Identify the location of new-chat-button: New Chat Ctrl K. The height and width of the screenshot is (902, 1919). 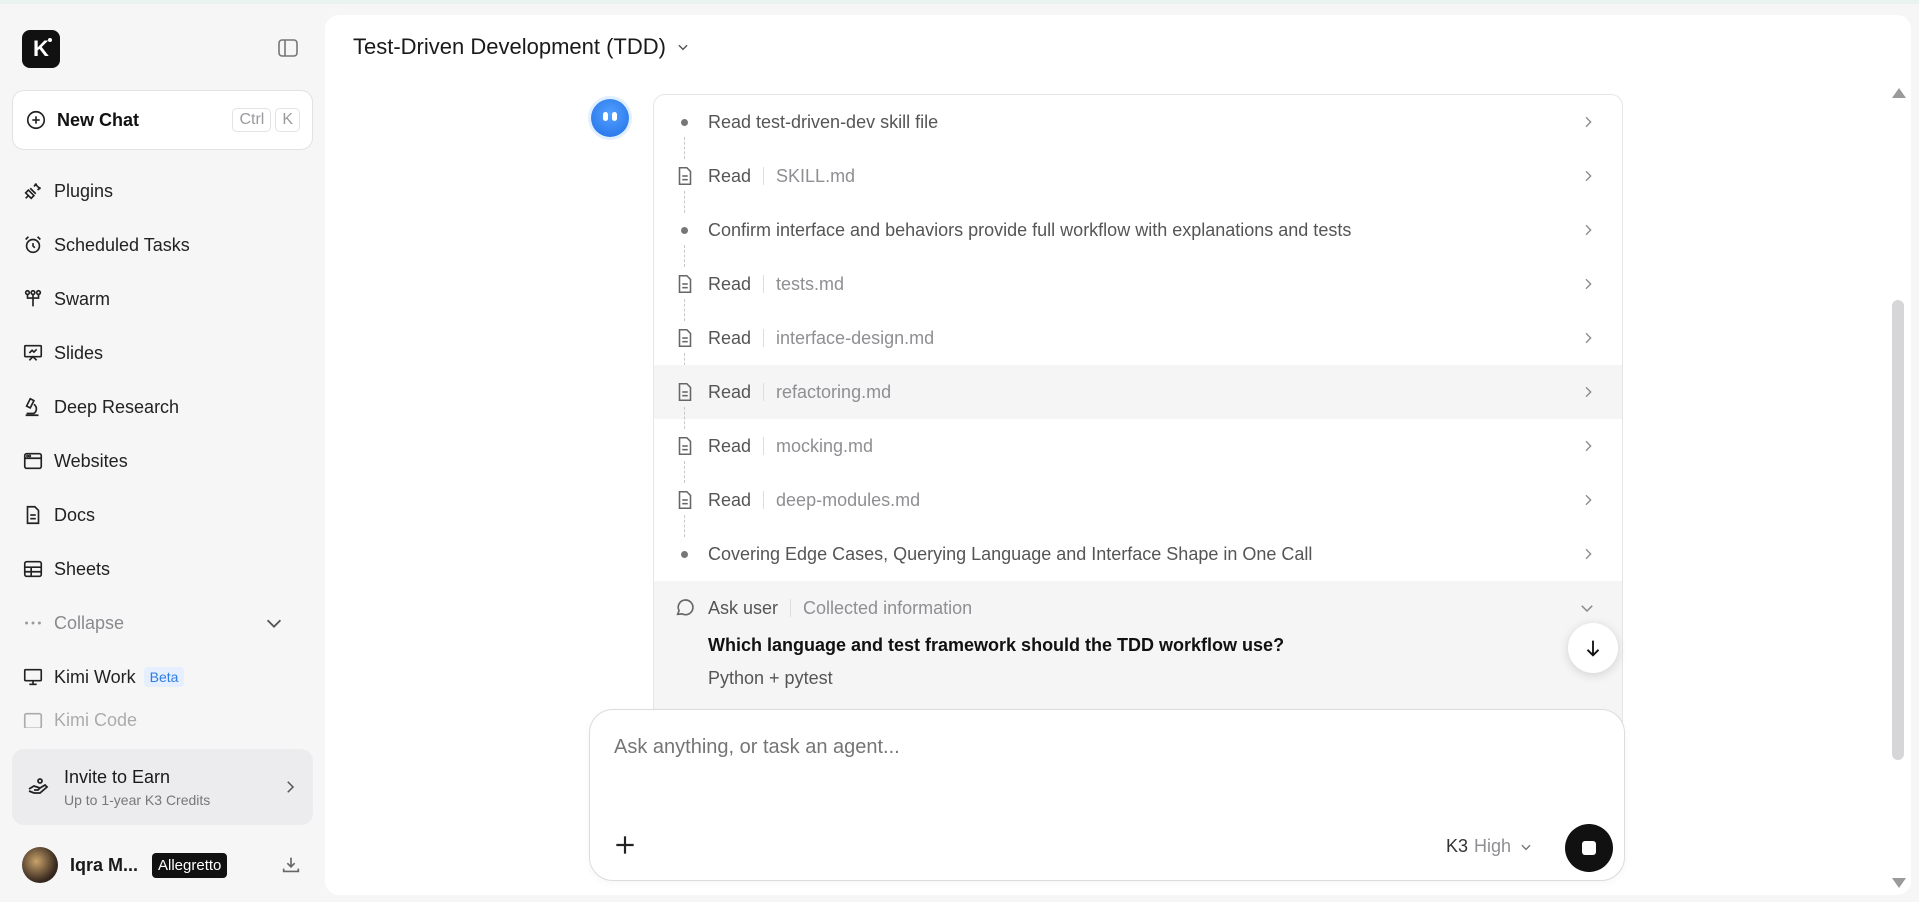
(162, 120).